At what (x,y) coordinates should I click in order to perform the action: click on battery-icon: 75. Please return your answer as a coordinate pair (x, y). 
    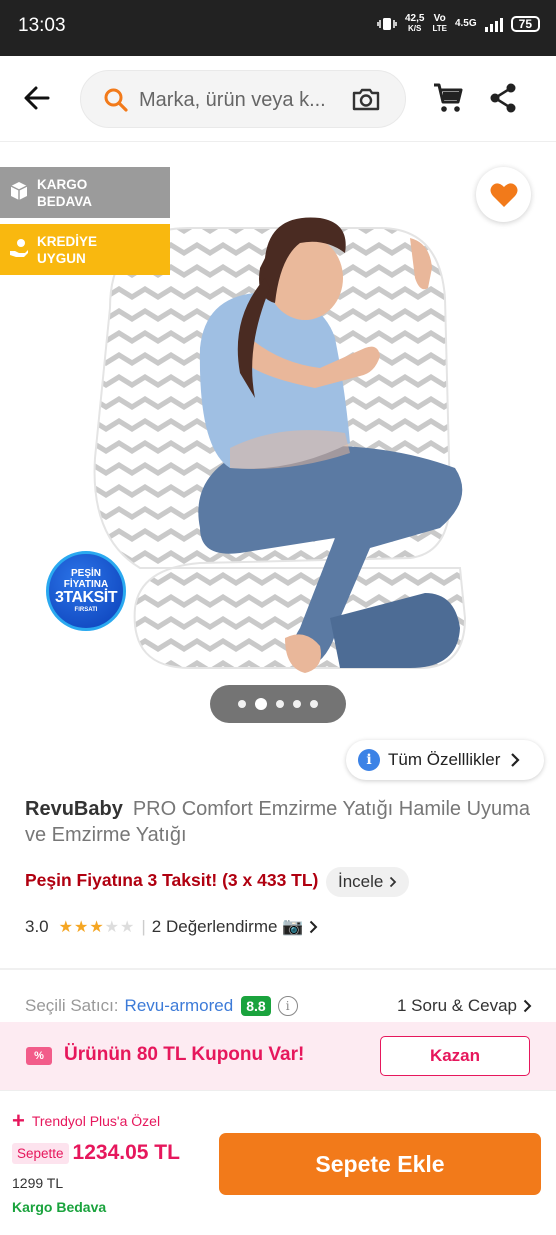
    Looking at the image, I should click on (525, 24).